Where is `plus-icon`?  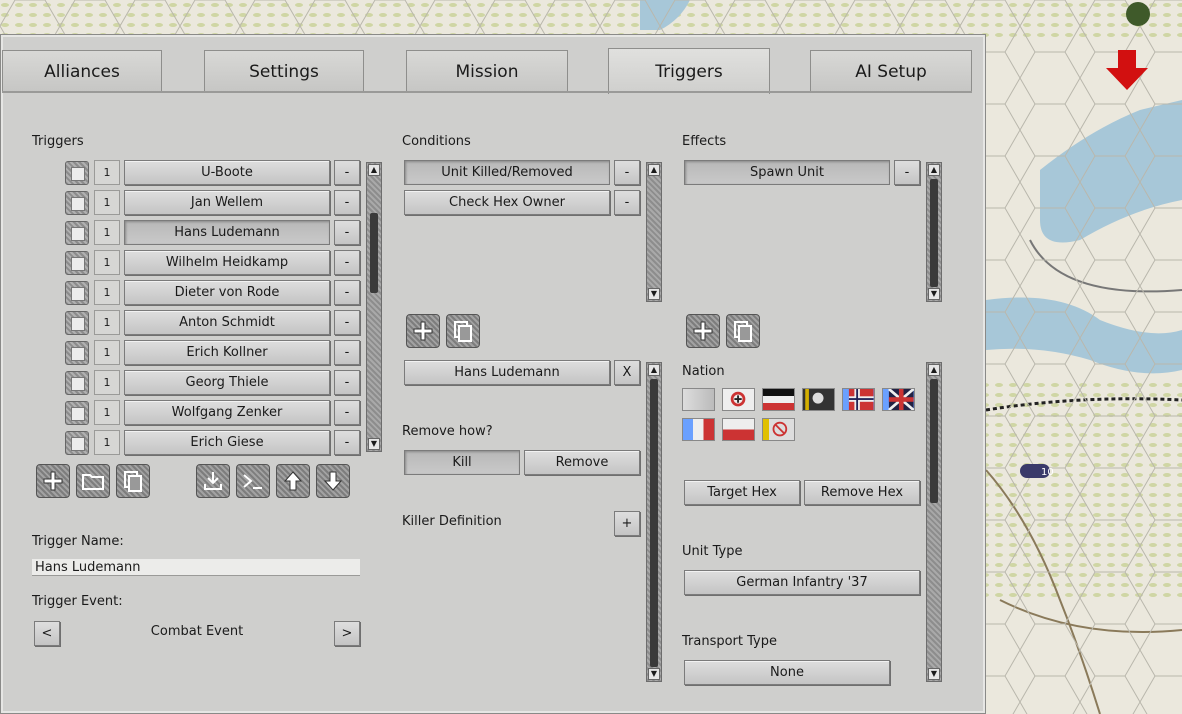
plus-icon is located at coordinates (423, 331).